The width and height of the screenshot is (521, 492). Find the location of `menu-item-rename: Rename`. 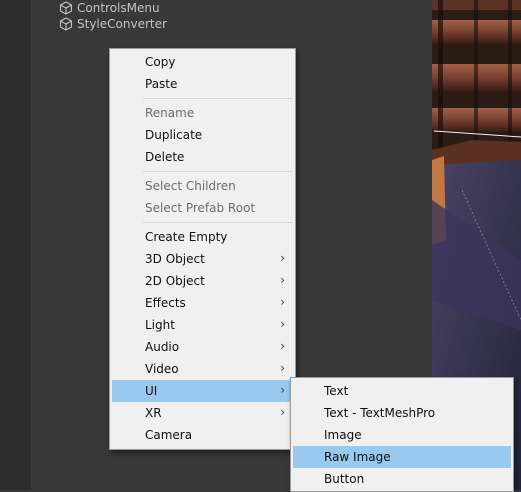

menu-item-rename: Rename is located at coordinates (202, 113).